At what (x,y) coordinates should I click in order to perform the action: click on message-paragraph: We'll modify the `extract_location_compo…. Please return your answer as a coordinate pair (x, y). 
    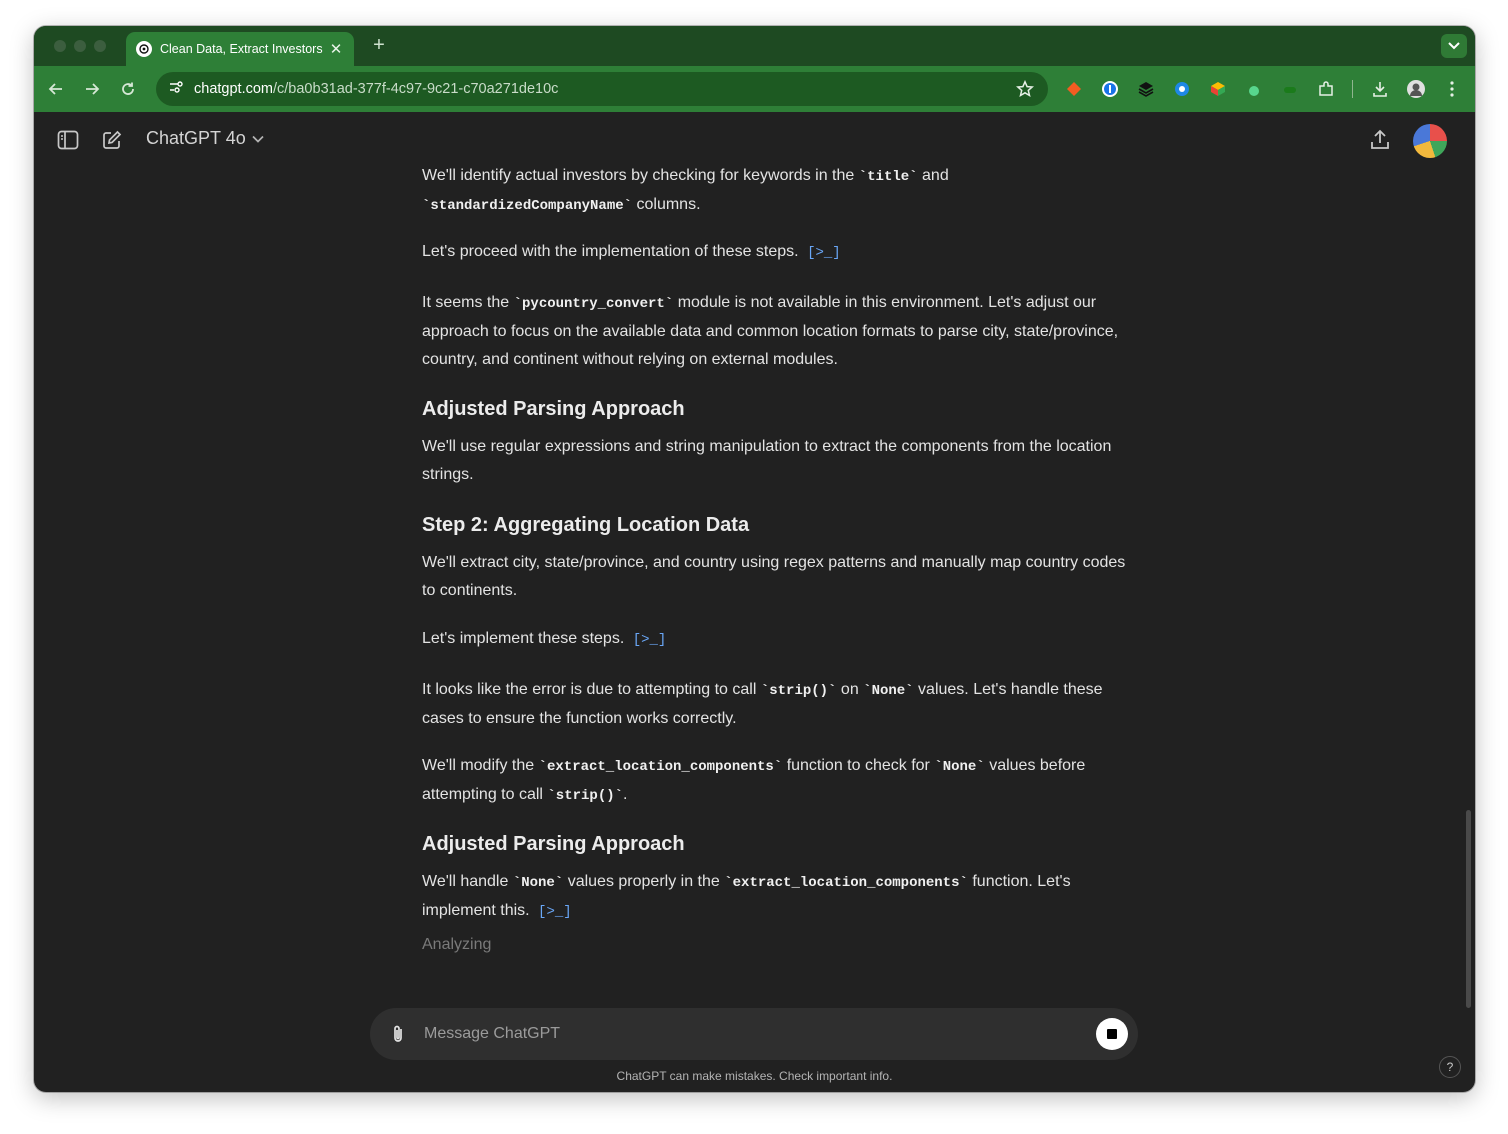
    Looking at the image, I should click on (782, 781).